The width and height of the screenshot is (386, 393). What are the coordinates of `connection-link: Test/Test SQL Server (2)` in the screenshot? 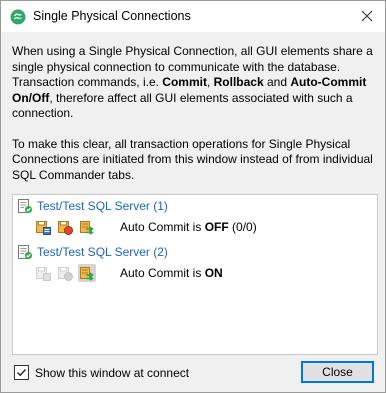 It's located at (102, 252).